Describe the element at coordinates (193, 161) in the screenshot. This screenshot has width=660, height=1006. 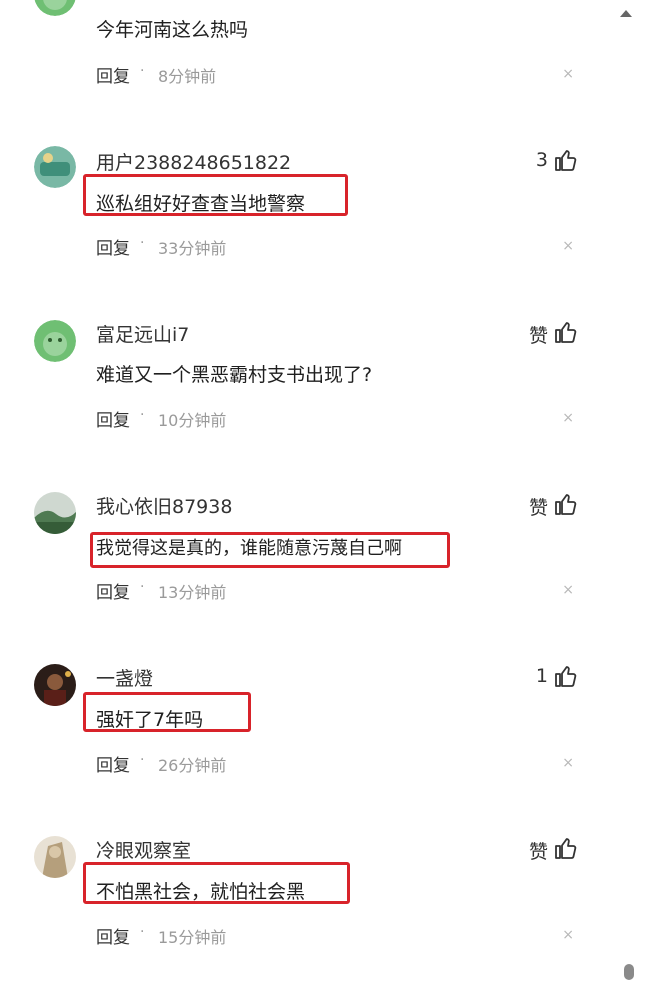
I see `username: 用户2388248651822` at that location.